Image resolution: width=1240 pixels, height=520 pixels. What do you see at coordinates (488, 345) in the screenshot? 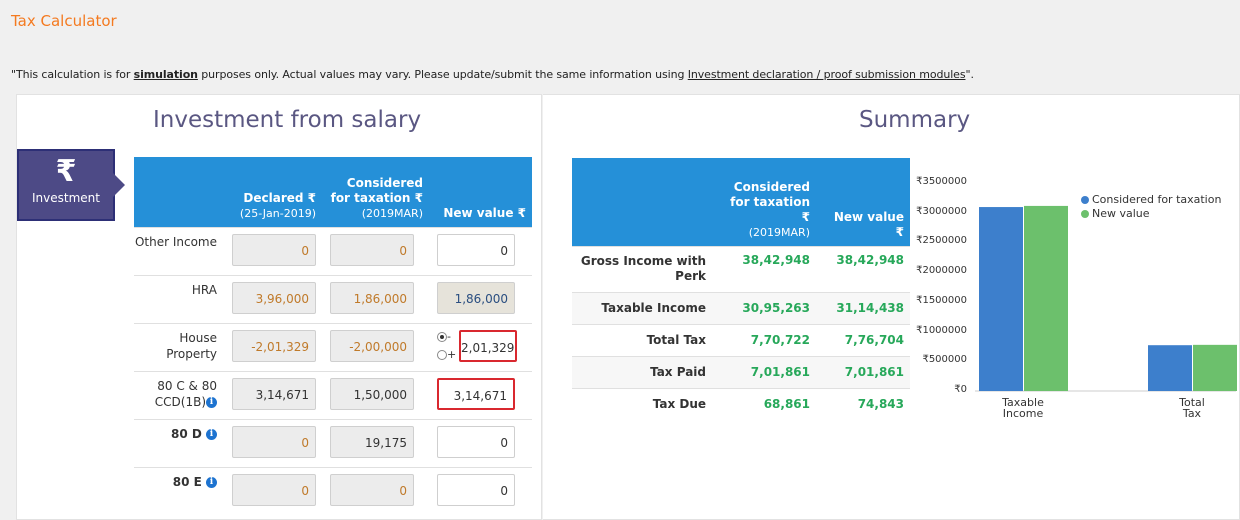
I see `new-value-house-property-input: 2,01,329` at bounding box center [488, 345].